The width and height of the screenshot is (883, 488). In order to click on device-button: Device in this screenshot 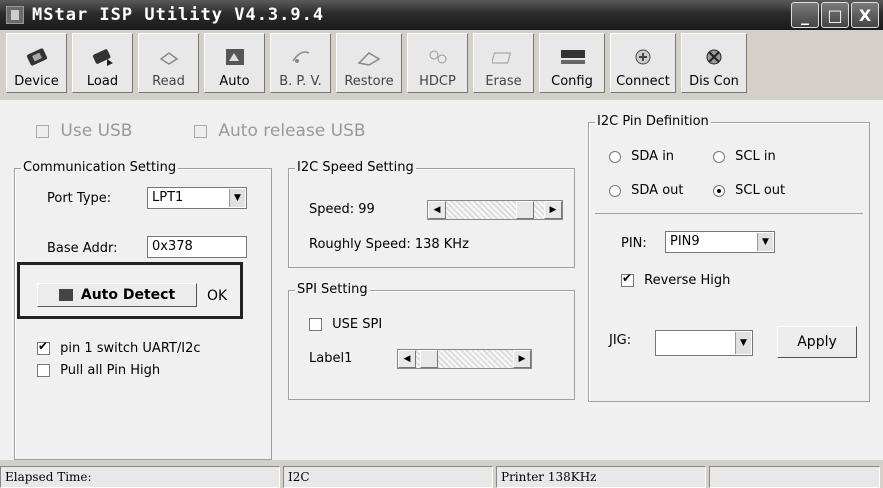, I will do `click(36, 63)`.